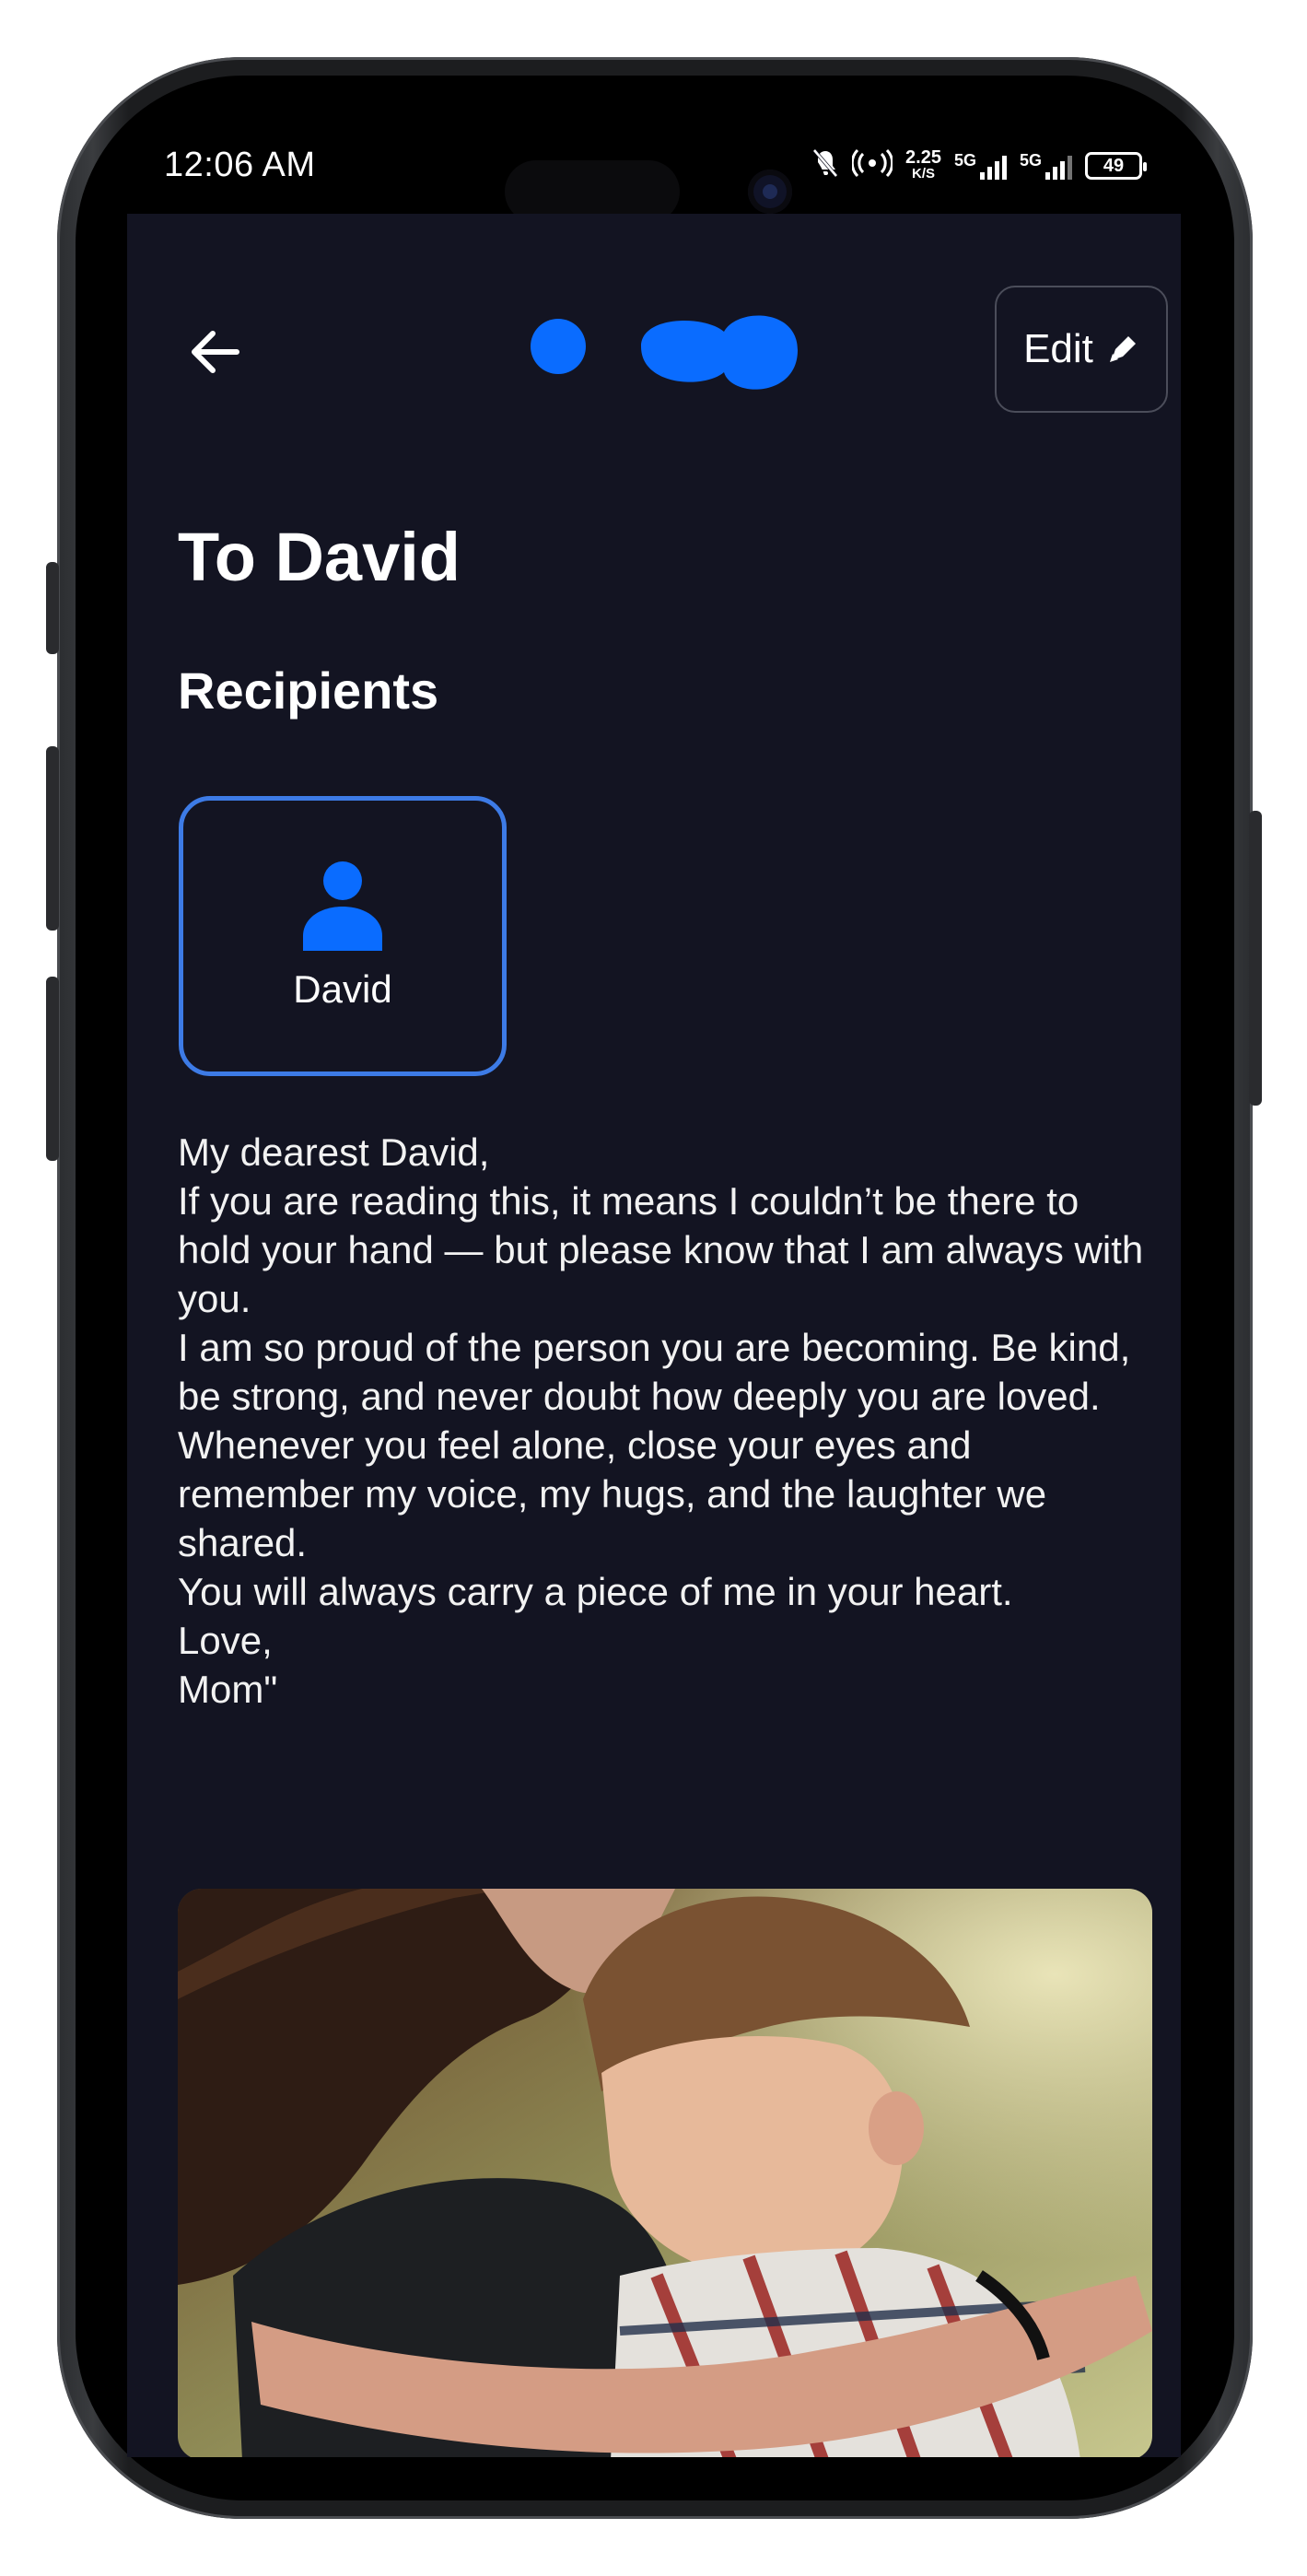 Image resolution: width=1307 pixels, height=2576 pixels. What do you see at coordinates (240, 165) in the screenshot?
I see `status-time: 12:06 AM` at bounding box center [240, 165].